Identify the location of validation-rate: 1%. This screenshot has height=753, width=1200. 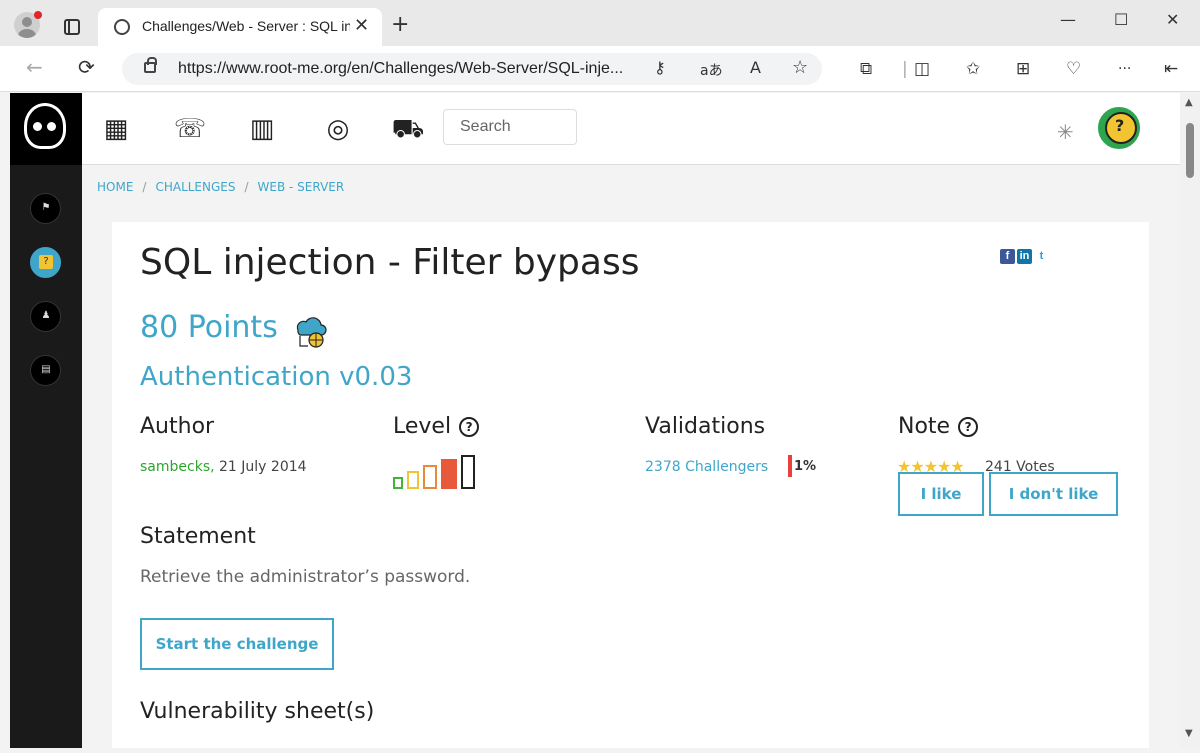
(805, 466).